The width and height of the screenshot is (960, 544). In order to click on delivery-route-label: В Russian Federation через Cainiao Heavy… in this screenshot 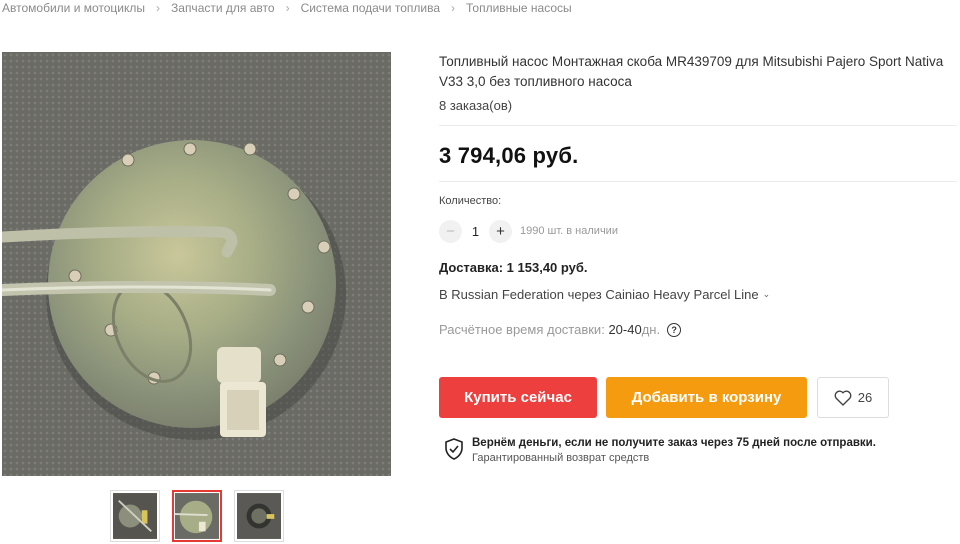, I will do `click(599, 294)`.